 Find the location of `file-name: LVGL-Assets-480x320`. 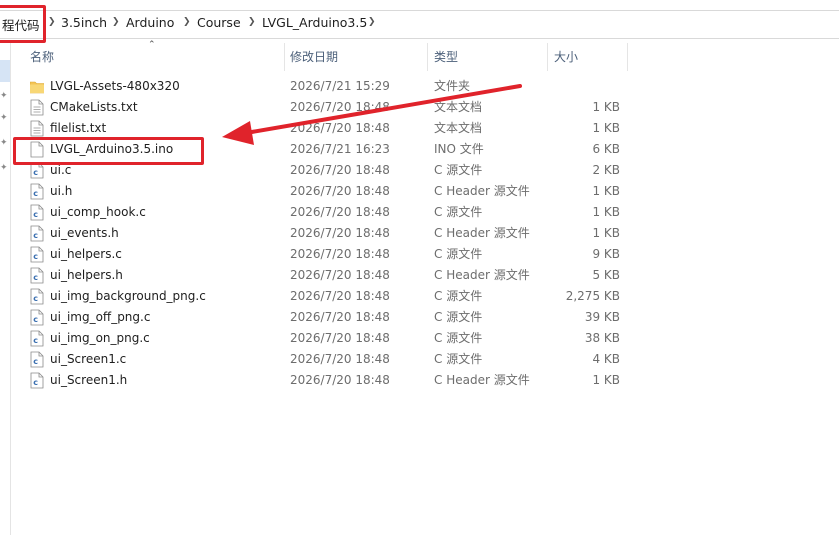

file-name: LVGL-Assets-480x320 is located at coordinates (115, 86).